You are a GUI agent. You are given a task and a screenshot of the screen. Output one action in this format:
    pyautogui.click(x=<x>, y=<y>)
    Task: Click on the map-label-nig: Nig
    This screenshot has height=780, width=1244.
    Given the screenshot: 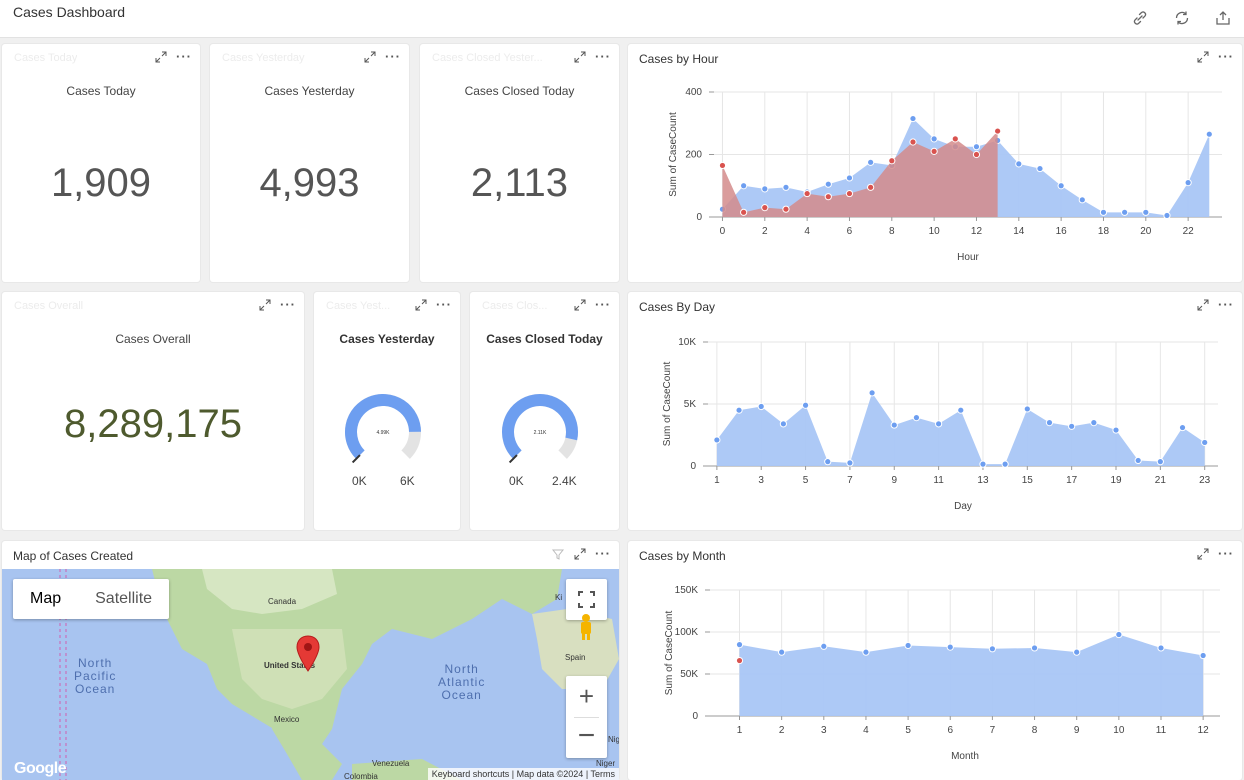 What is the action you would take?
    pyautogui.click(x=613, y=739)
    